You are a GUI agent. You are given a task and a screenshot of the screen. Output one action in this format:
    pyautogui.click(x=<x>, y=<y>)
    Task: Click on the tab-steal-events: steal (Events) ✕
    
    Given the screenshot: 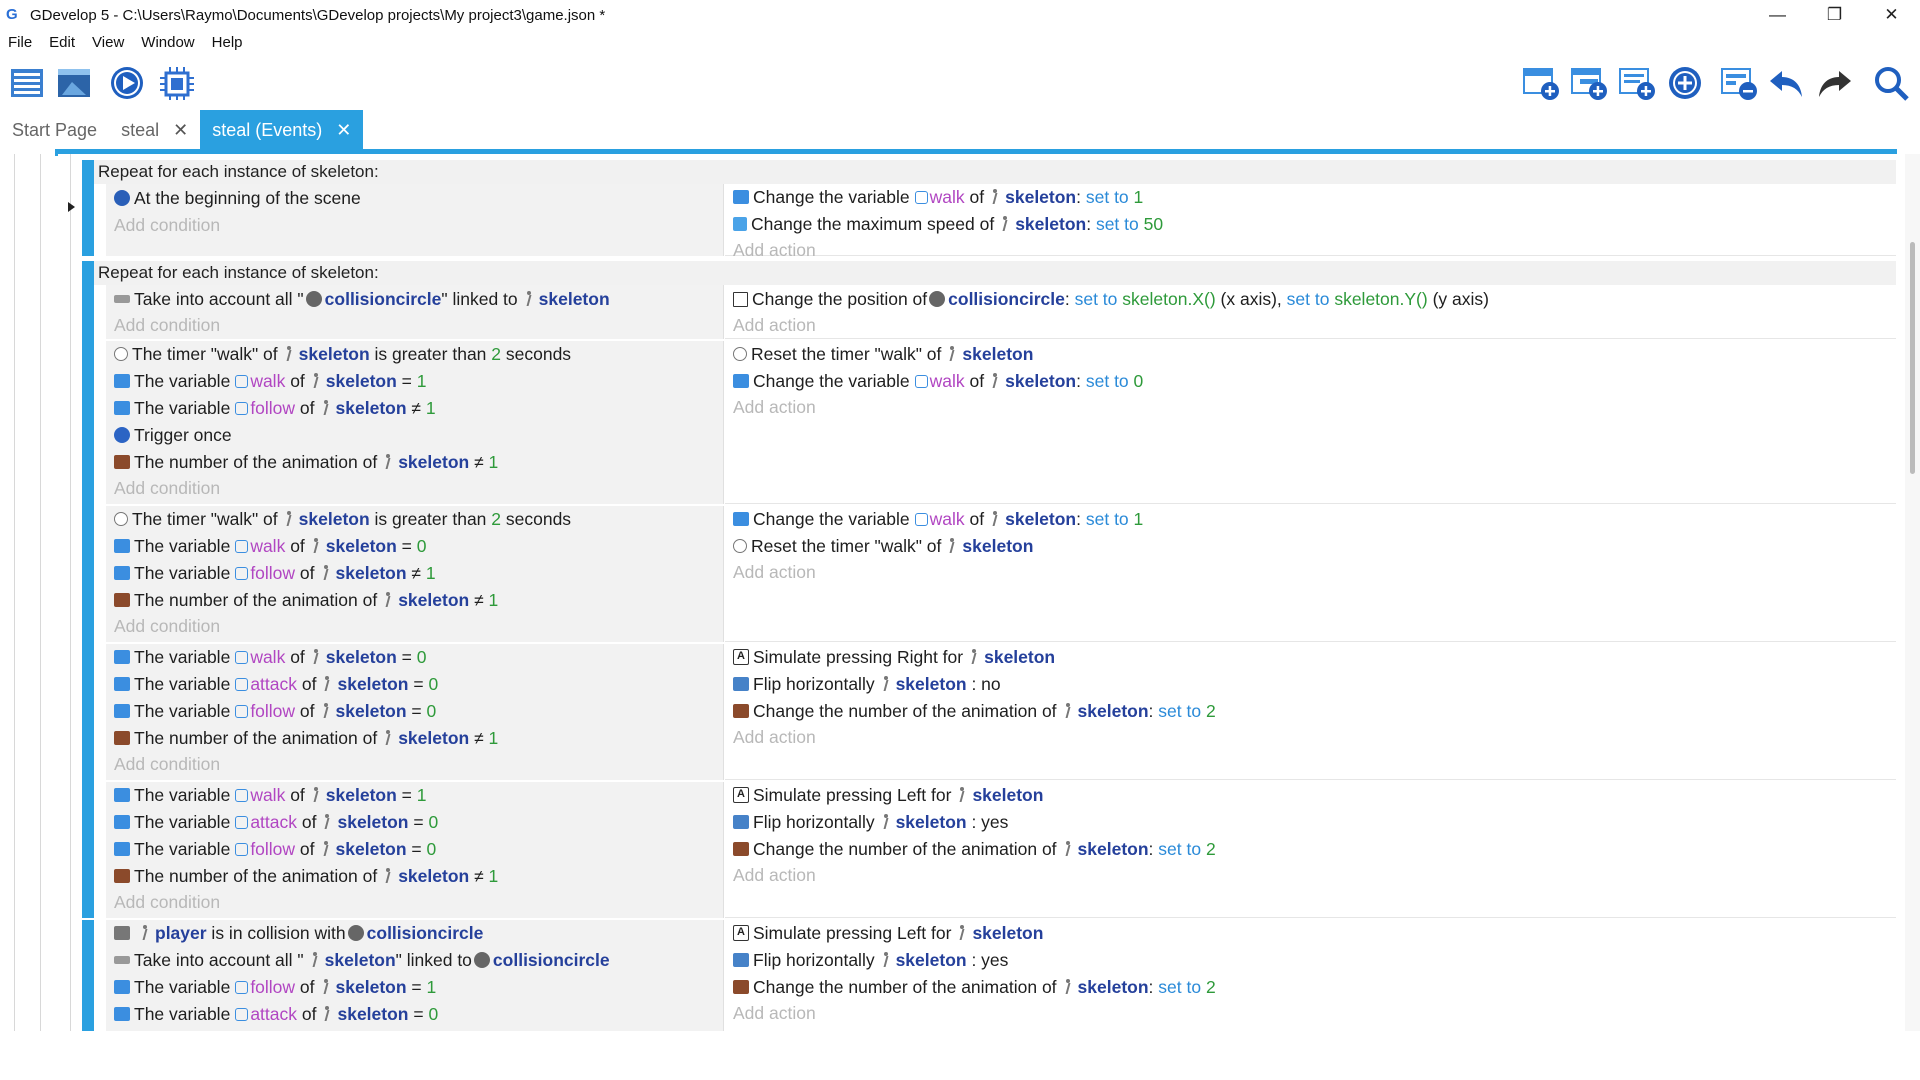 What is the action you would take?
    pyautogui.click(x=282, y=130)
    